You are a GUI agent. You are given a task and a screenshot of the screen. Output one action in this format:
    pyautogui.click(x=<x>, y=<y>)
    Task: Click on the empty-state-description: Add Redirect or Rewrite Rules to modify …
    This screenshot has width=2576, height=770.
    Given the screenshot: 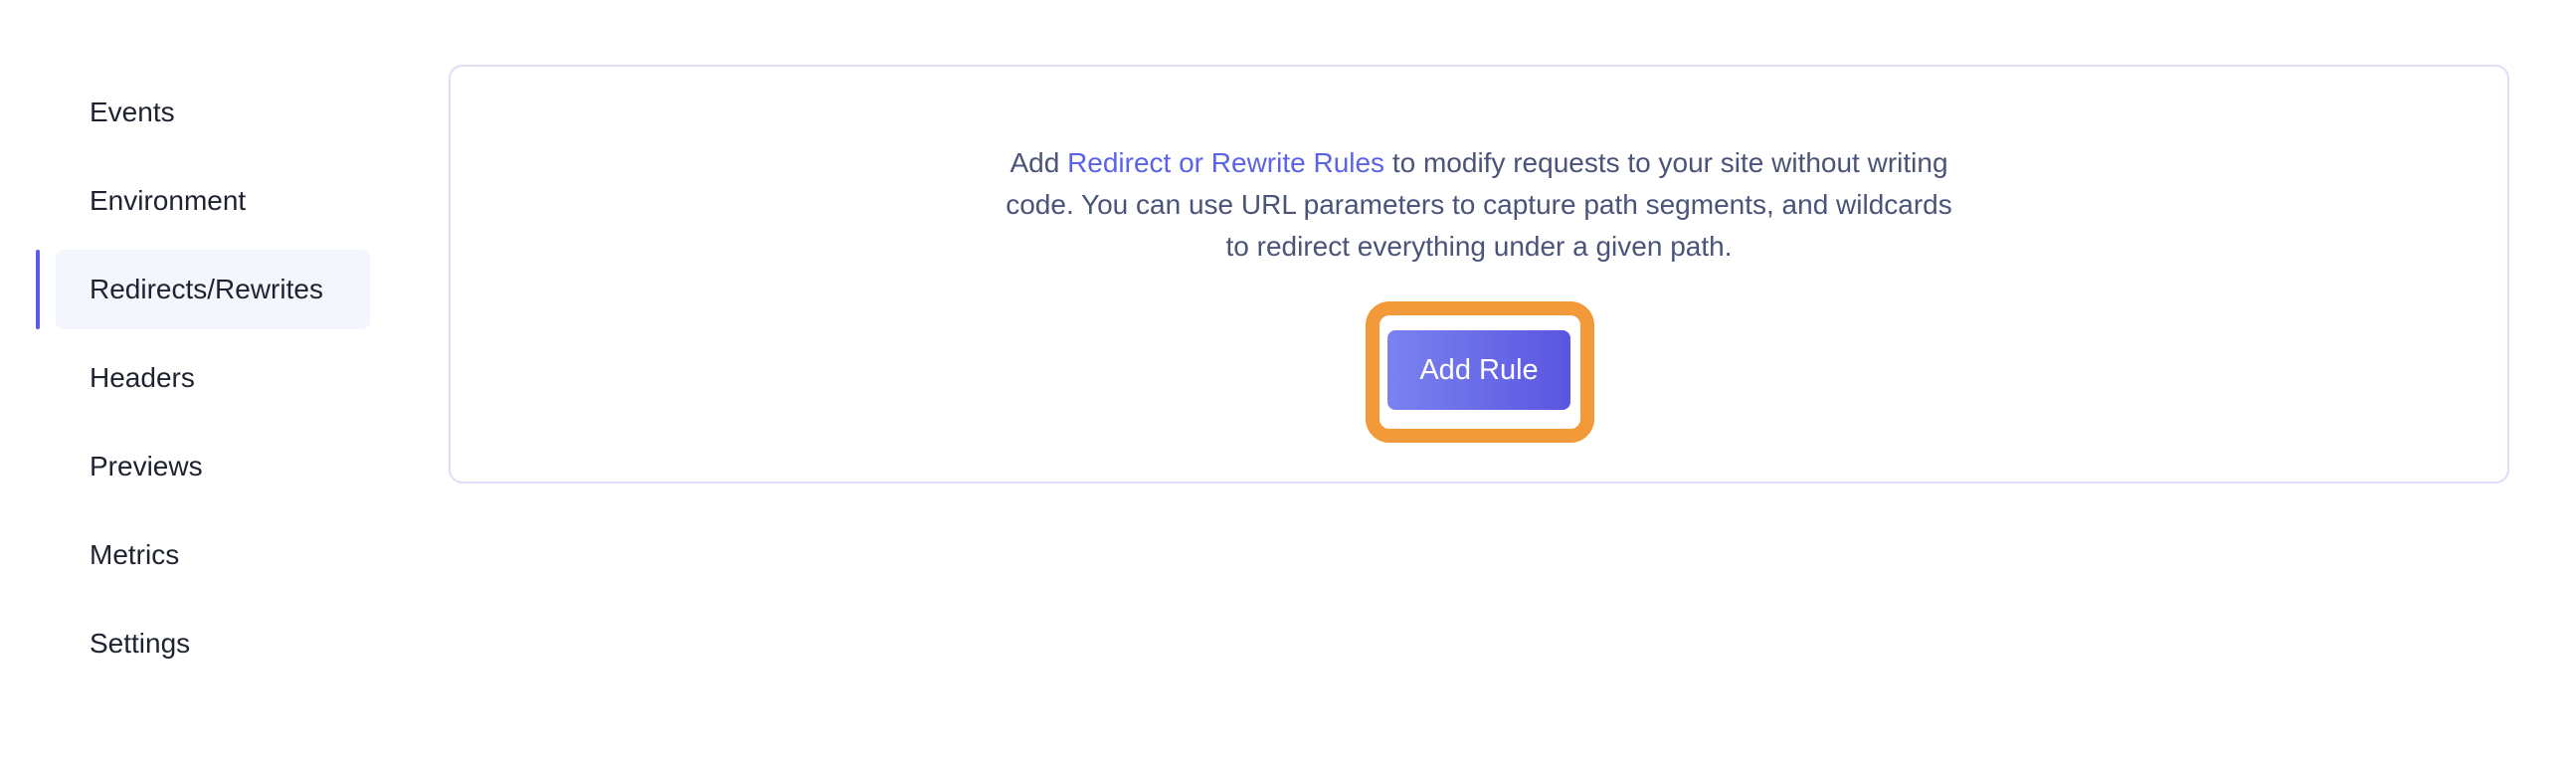 What is the action you would take?
    pyautogui.click(x=1479, y=205)
    